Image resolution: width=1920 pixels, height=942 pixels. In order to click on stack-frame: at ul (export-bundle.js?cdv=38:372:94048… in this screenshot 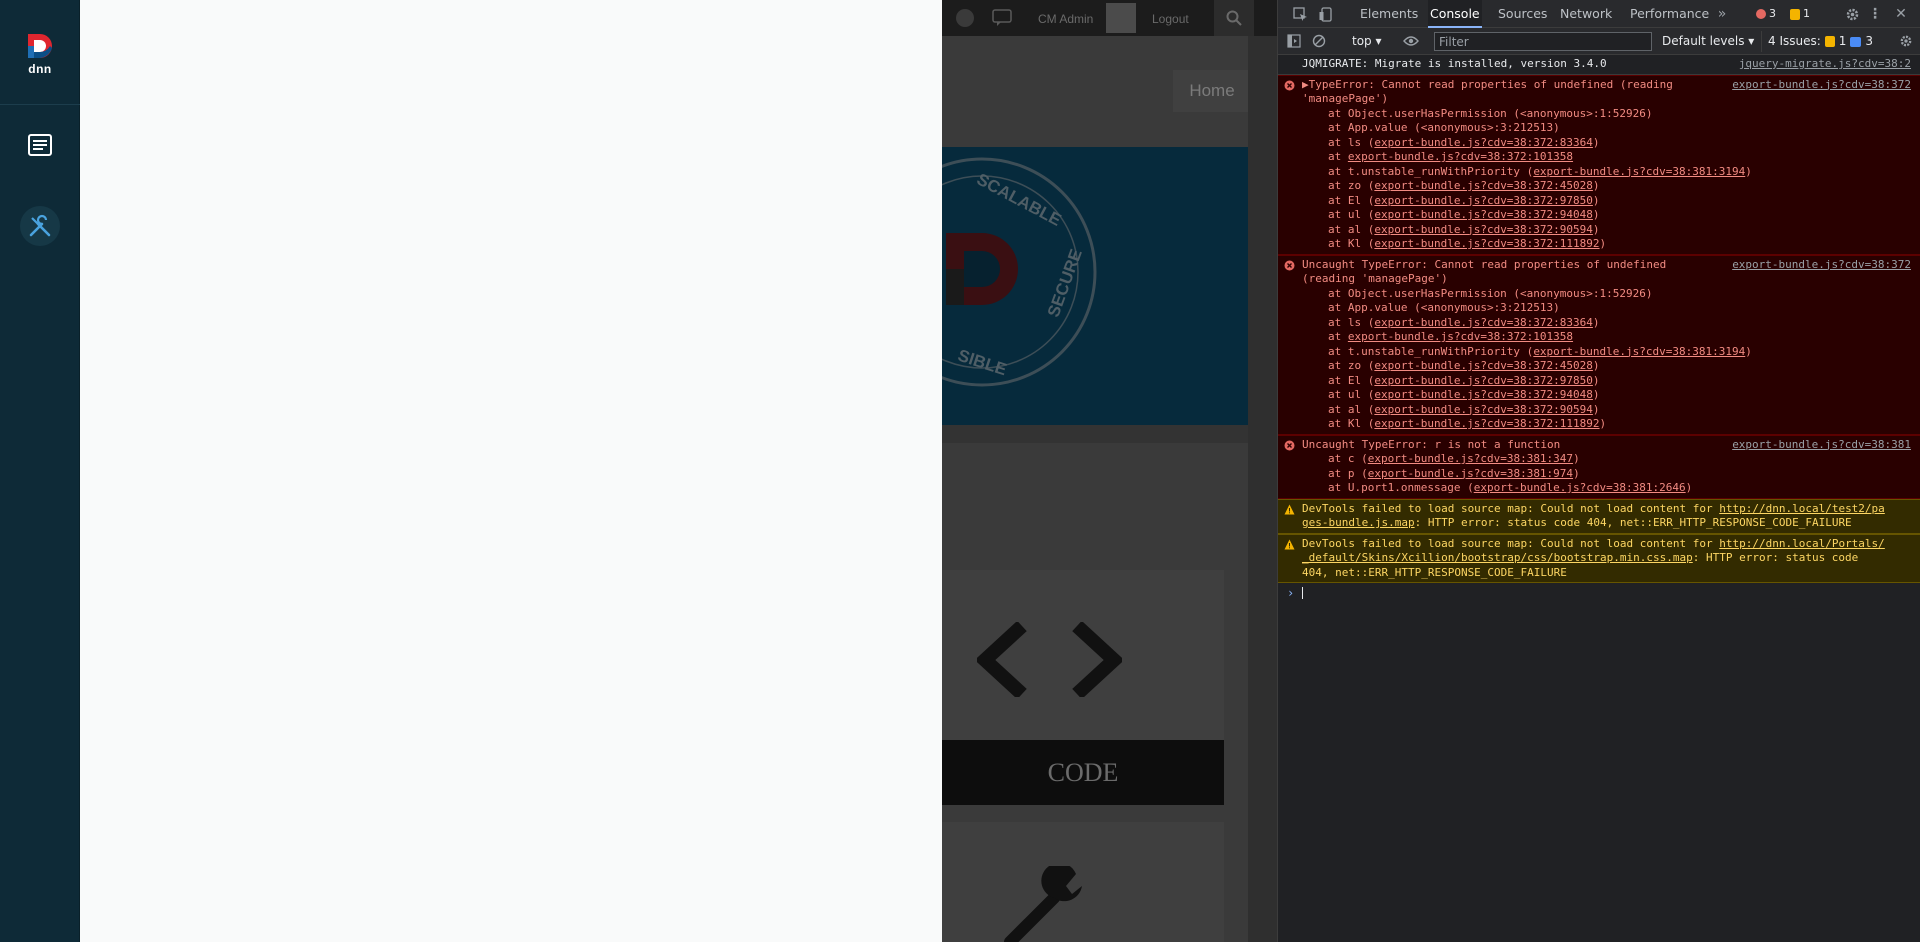, I will do `click(1599, 215)`.